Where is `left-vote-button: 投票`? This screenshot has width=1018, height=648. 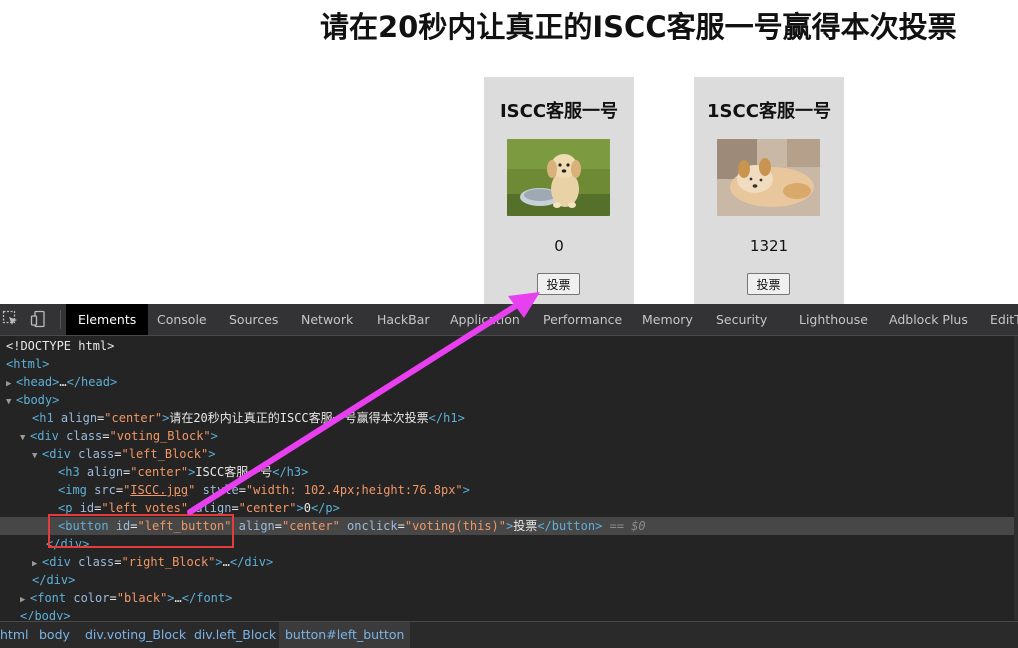 left-vote-button: 投票 is located at coordinates (558, 284).